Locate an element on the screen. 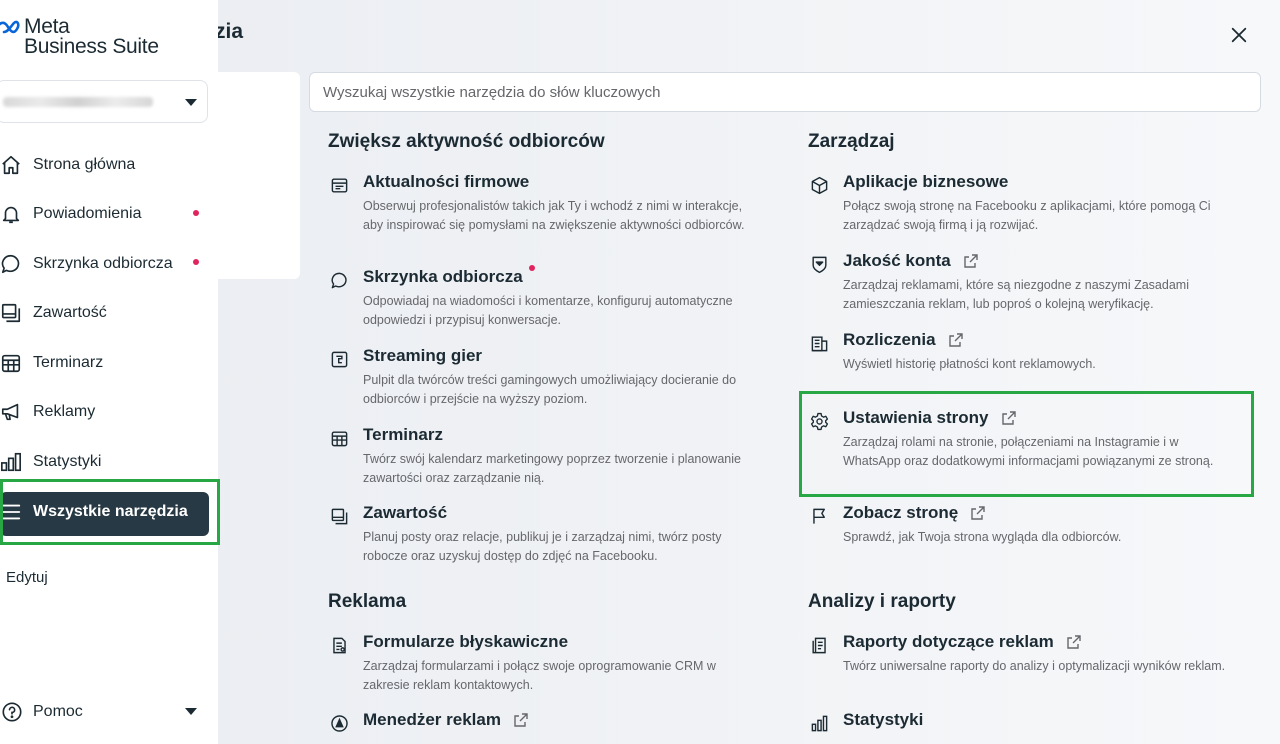 This screenshot has width=1280, height=744. sidebar-item-label: Zawartość is located at coordinates (70, 313).